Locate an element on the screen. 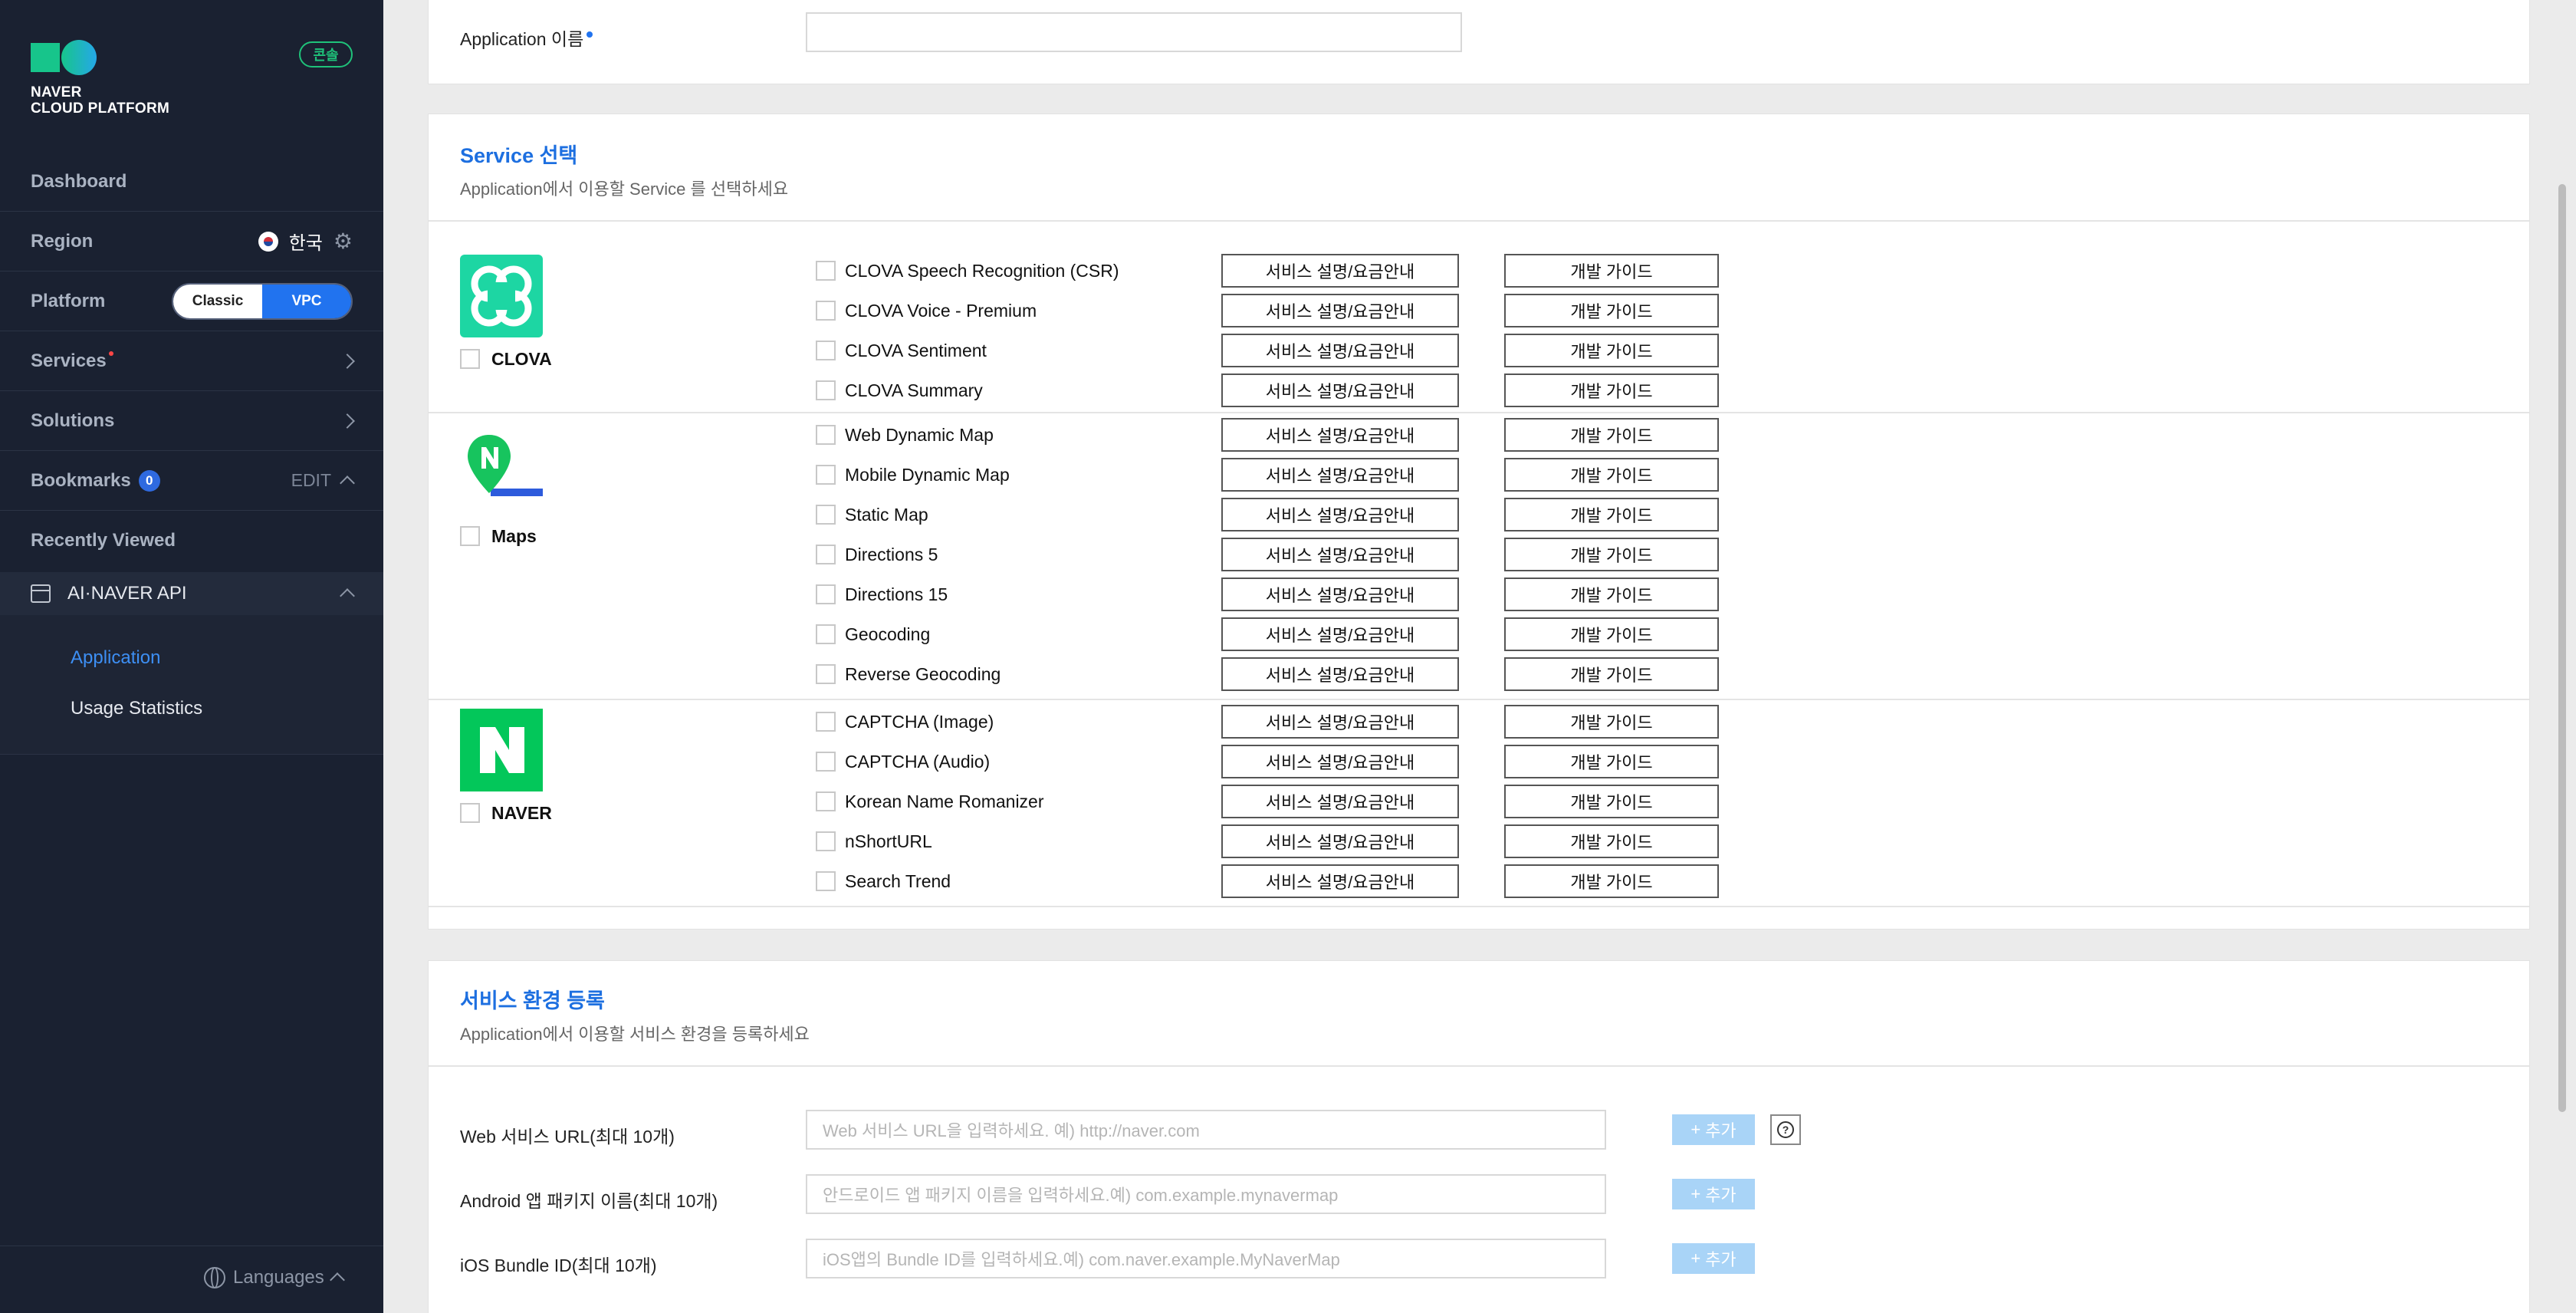 Image resolution: width=2576 pixels, height=1313 pixels. globe-icon is located at coordinates (215, 1277).